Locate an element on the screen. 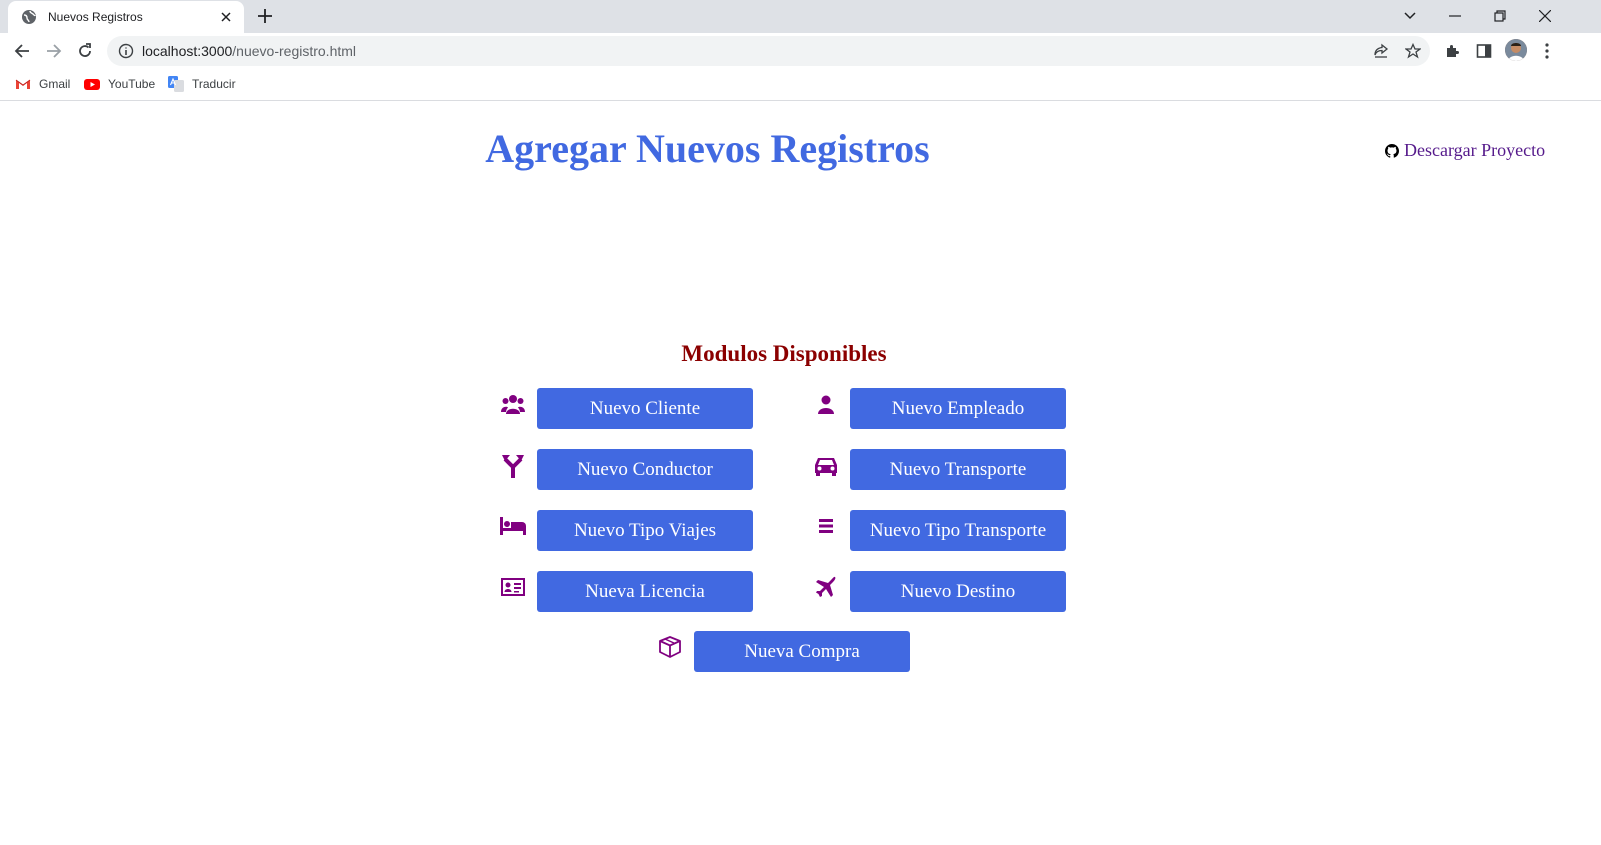  road-fork-icon is located at coordinates (513, 466).